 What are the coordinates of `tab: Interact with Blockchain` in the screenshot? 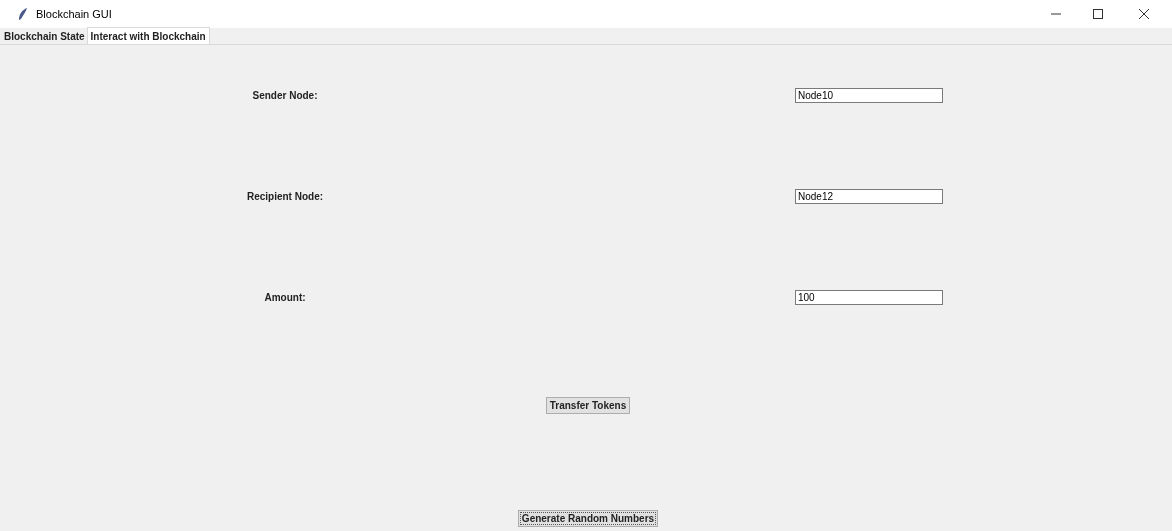 It's located at (148, 35).